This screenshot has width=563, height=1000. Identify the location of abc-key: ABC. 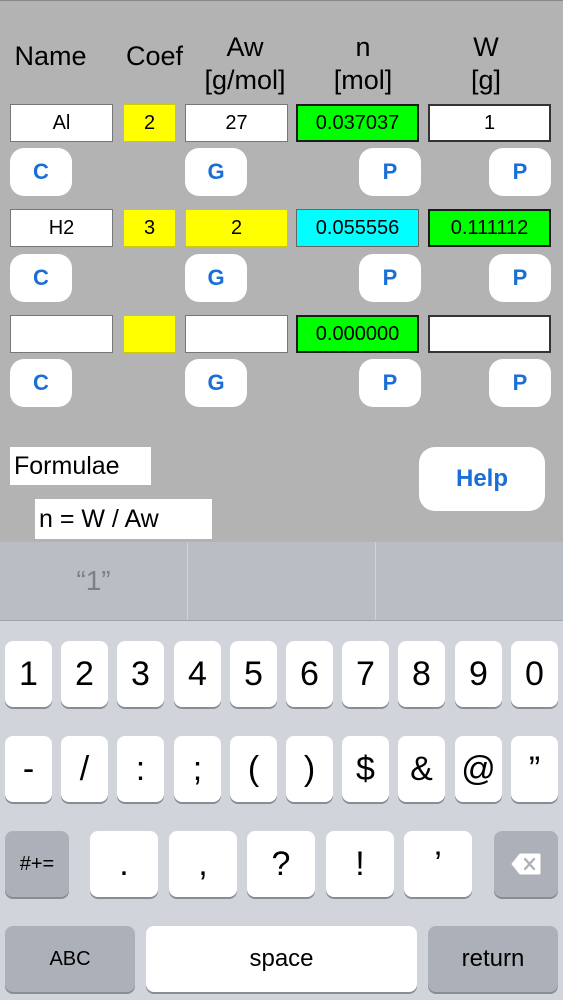
(70, 959).